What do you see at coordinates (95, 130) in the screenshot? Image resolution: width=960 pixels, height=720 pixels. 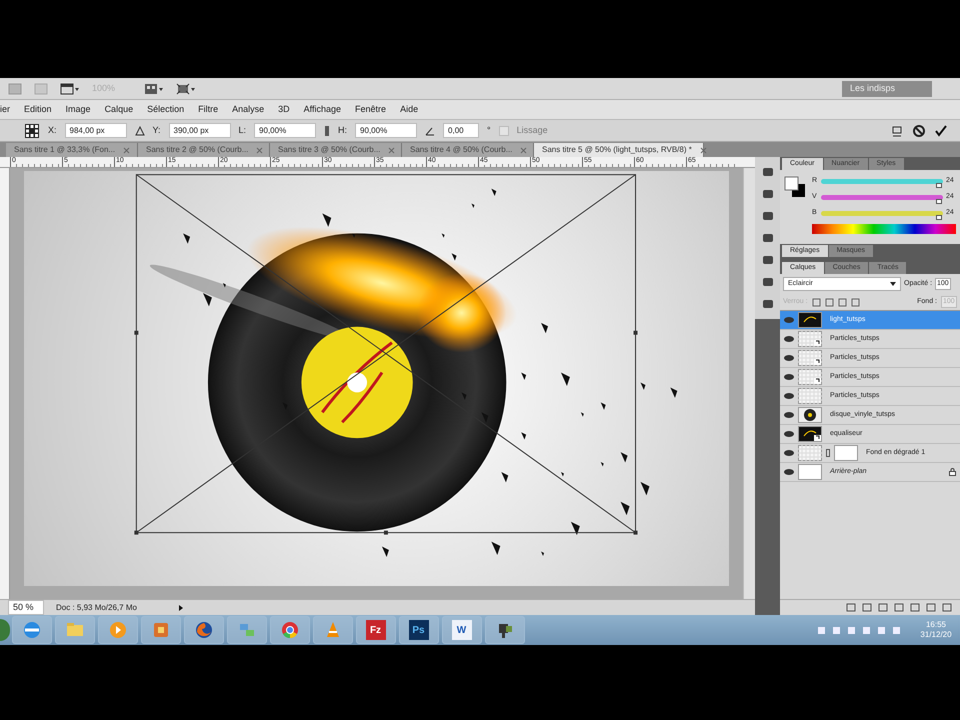 I see `input-field: 984,00 px` at bounding box center [95, 130].